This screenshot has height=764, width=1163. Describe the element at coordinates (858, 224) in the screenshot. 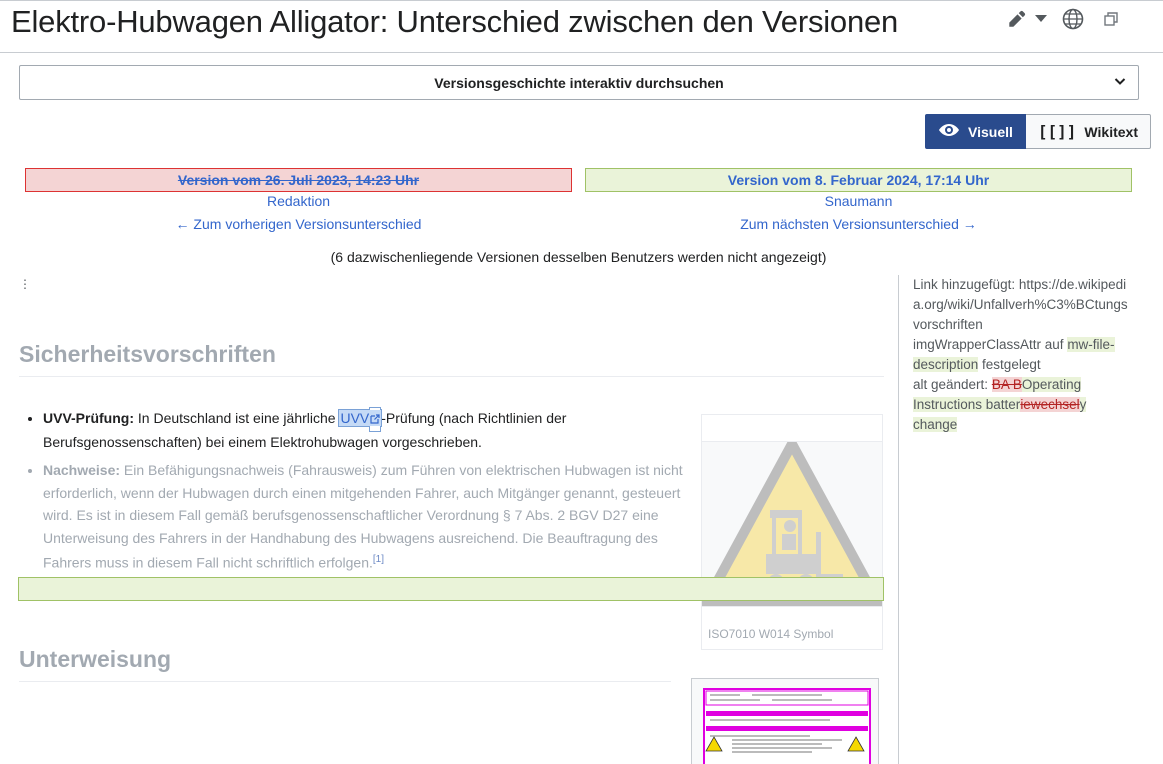

I see `next-diff-link: Zum nächsten Versionsunterschied →` at that location.